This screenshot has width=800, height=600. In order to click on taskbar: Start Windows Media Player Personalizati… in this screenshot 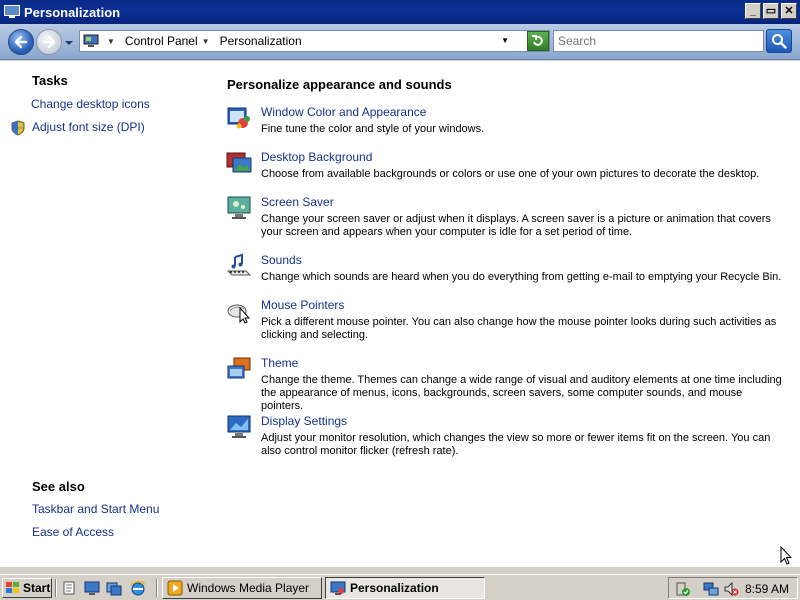, I will do `click(400, 587)`.